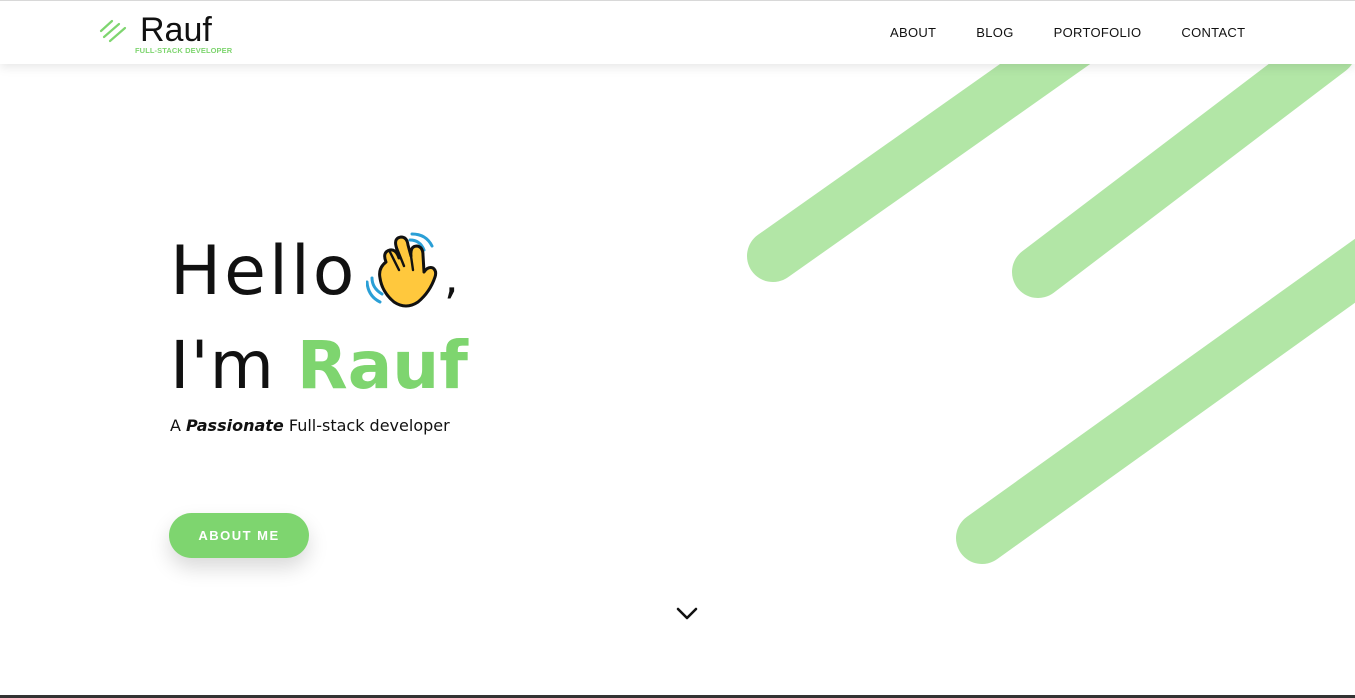 This screenshot has width=1355, height=698. Describe the element at coordinates (913, 32) in the screenshot. I see `nav-link-about: ABOUT` at that location.